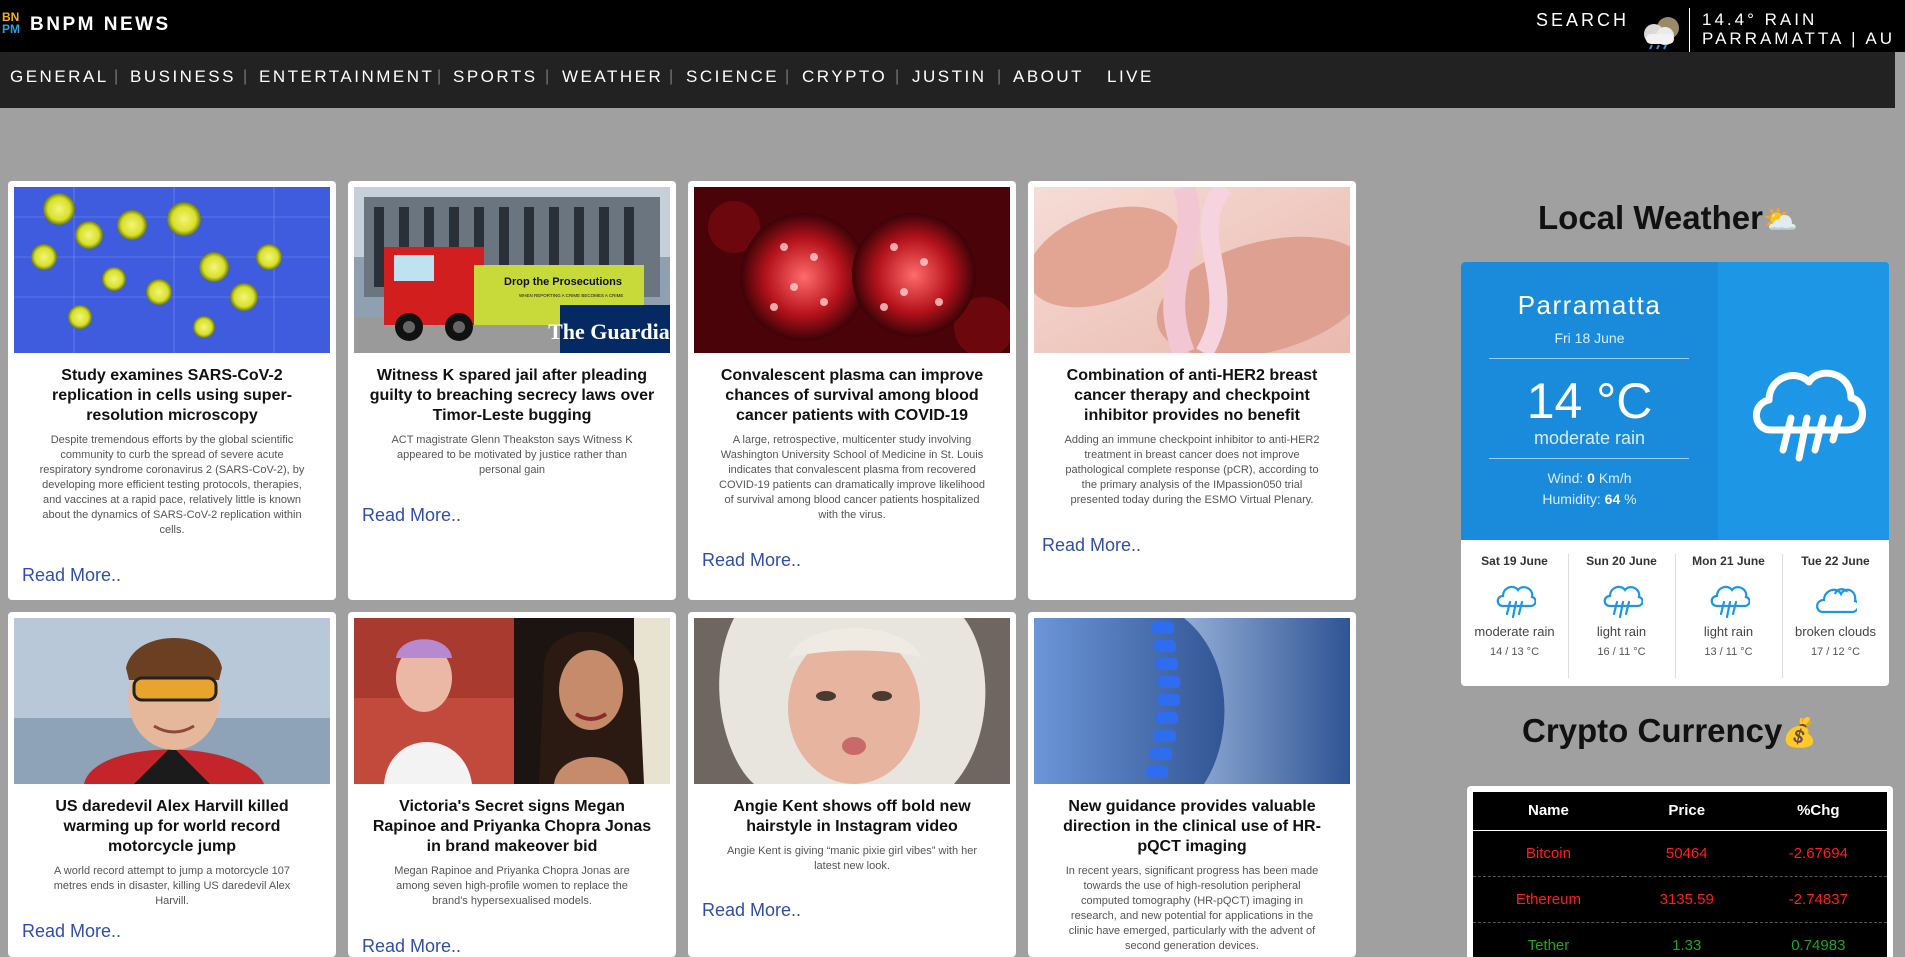  What do you see at coordinates (1582, 20) in the screenshot?
I see `search-button: SEARCH` at bounding box center [1582, 20].